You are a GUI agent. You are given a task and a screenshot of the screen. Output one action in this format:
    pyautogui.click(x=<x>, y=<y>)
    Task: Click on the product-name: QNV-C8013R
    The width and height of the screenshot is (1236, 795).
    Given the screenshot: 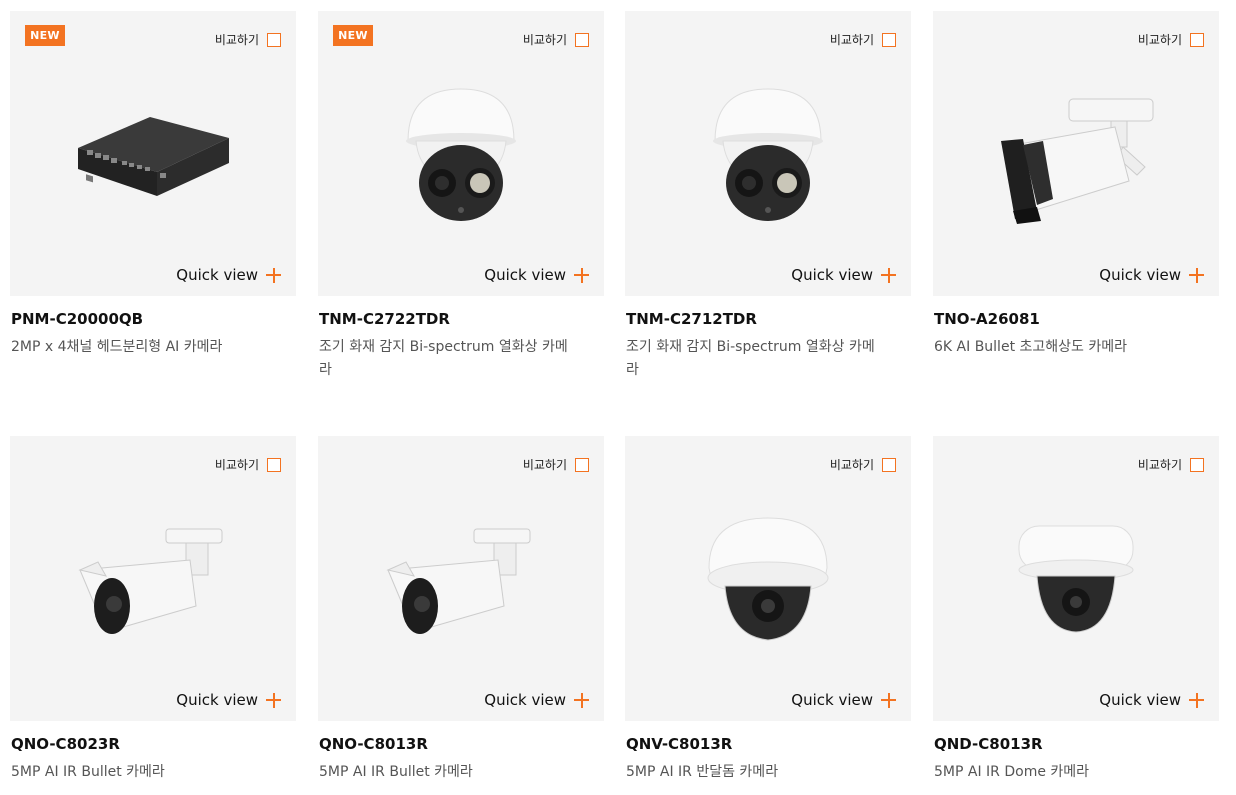 What is the action you would take?
    pyautogui.click(x=768, y=744)
    